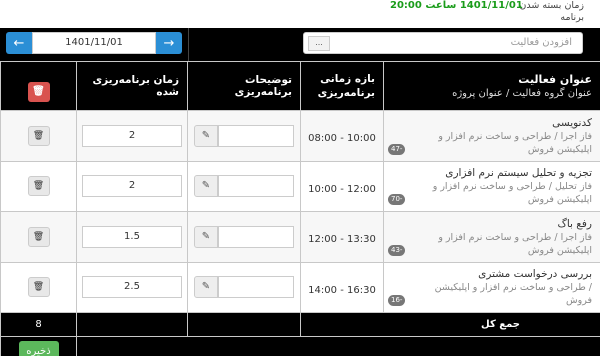  Describe the element at coordinates (522, 93) in the screenshot. I see `header-activity-title-sub: عنوان گروه فعالیت / عنوان پروژه` at that location.